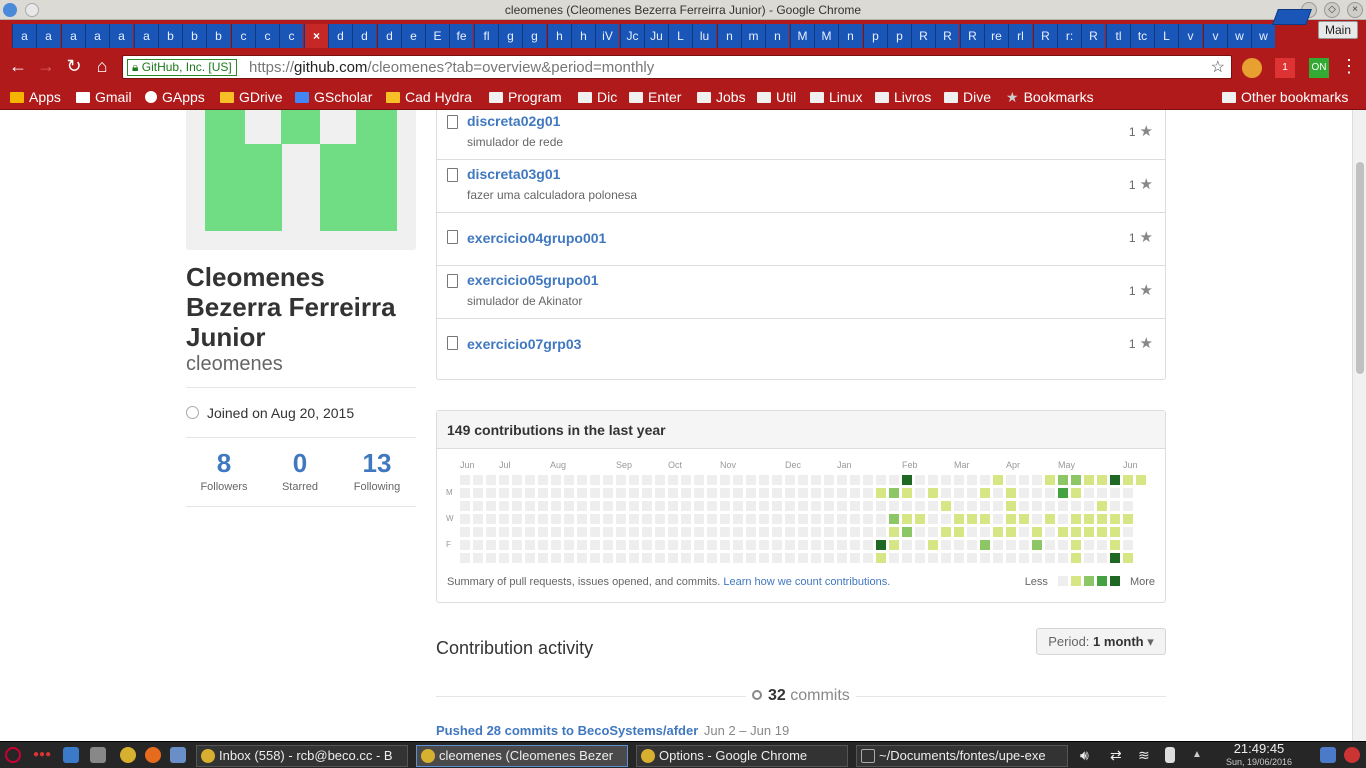  I want to click on chrome-menu-icon: ⋮, so click(1349, 67).